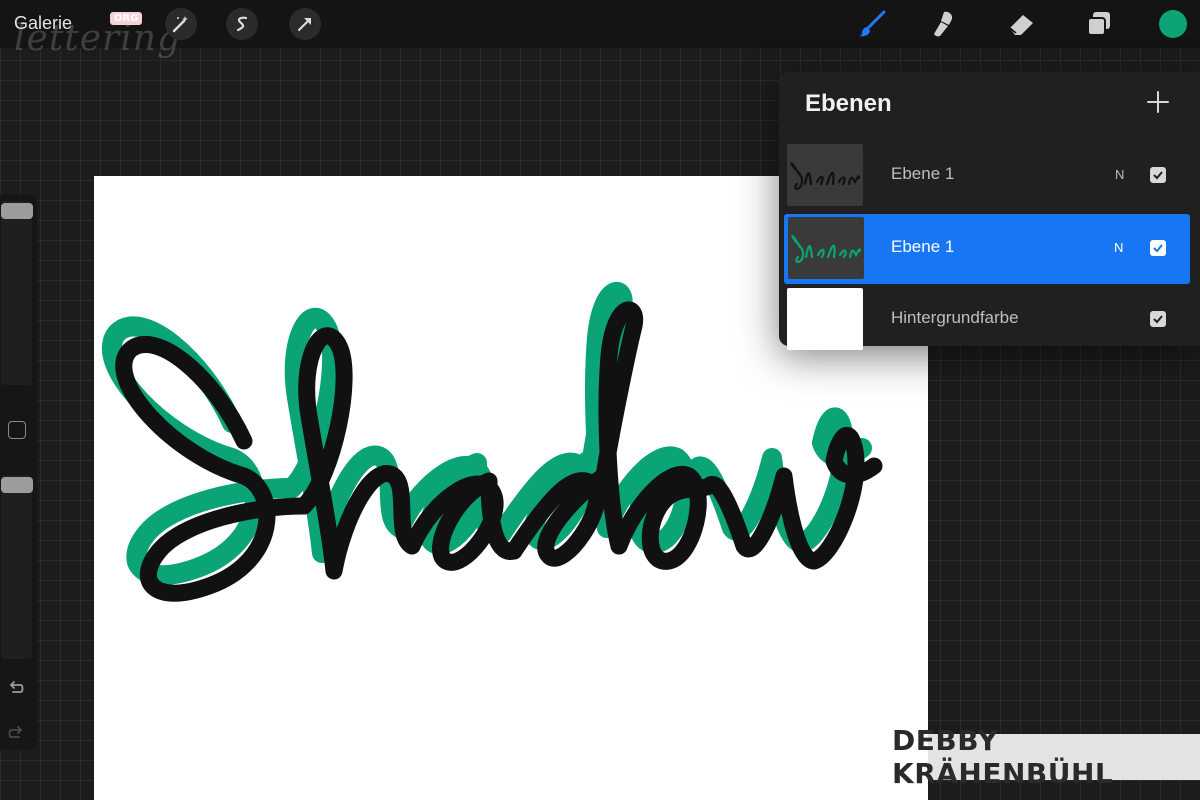 Image resolution: width=1200 pixels, height=800 pixels. I want to click on adjustments-button, so click(181, 24).